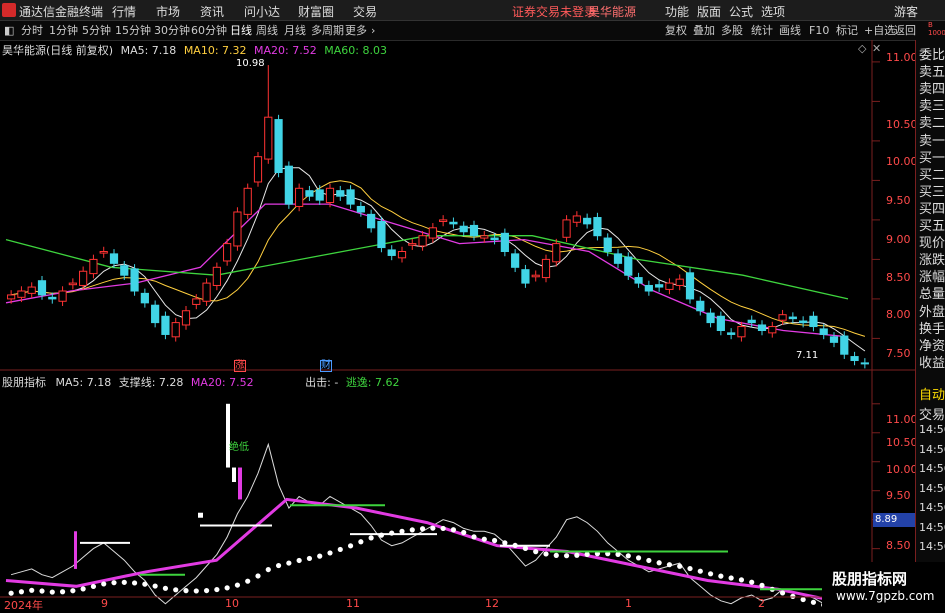 The image size is (945, 613). I want to click on trade-field-2: 14:56, so click(932, 429).